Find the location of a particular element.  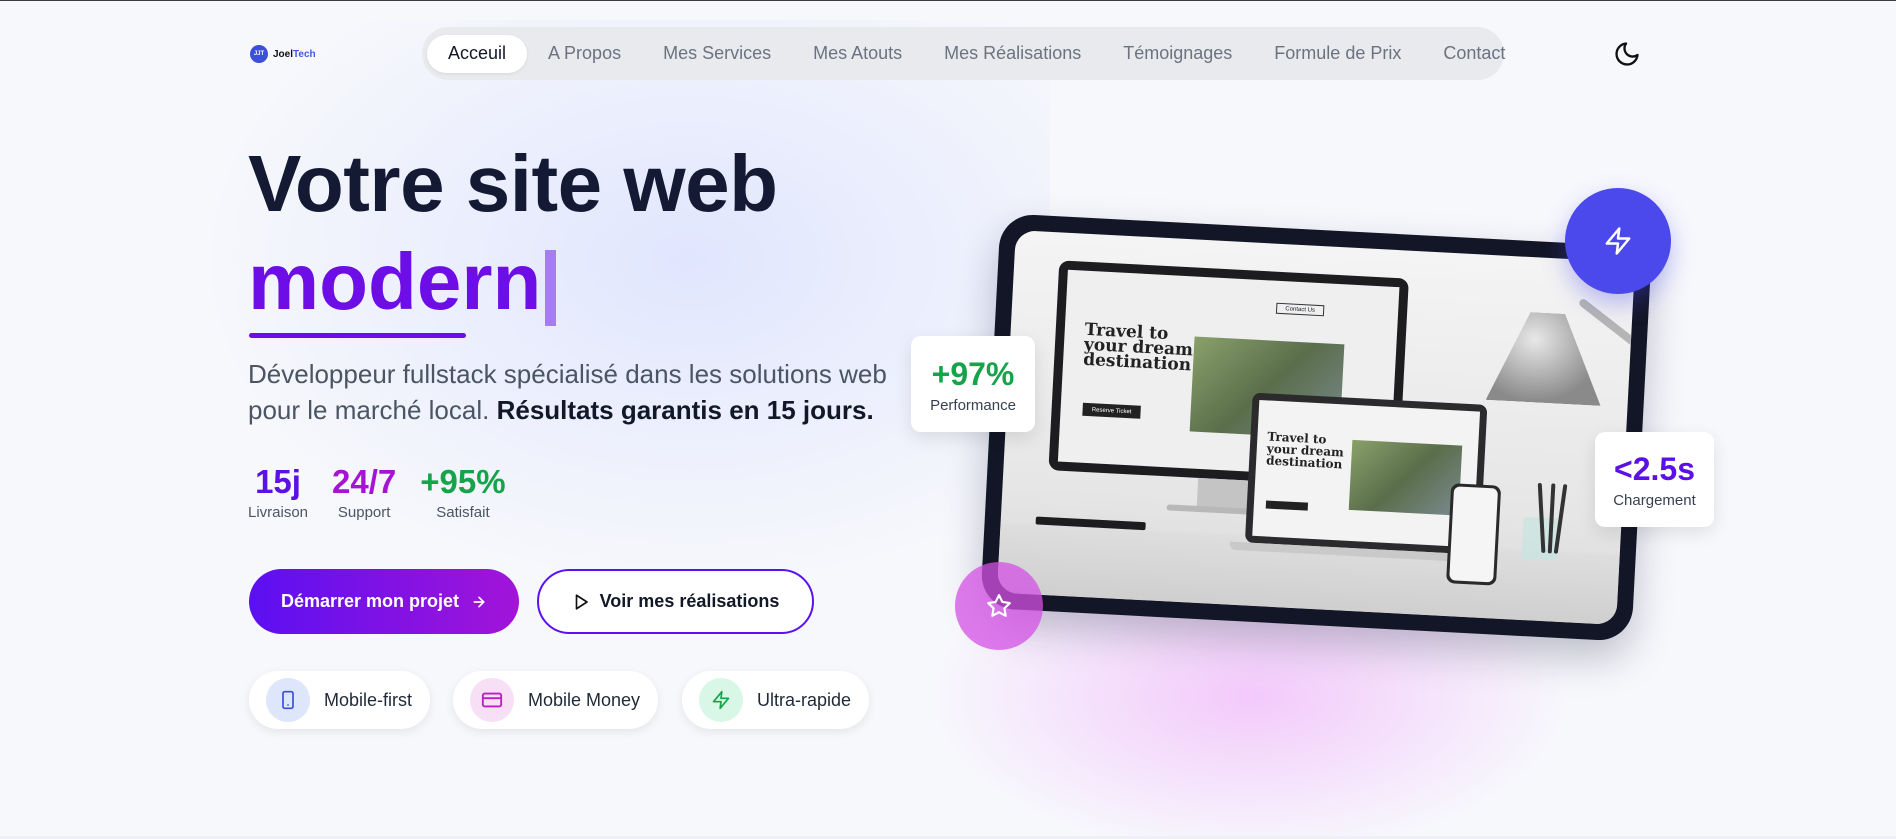

laptop-website-mockup: Travel to your dream destination is located at coordinates (1366, 473).